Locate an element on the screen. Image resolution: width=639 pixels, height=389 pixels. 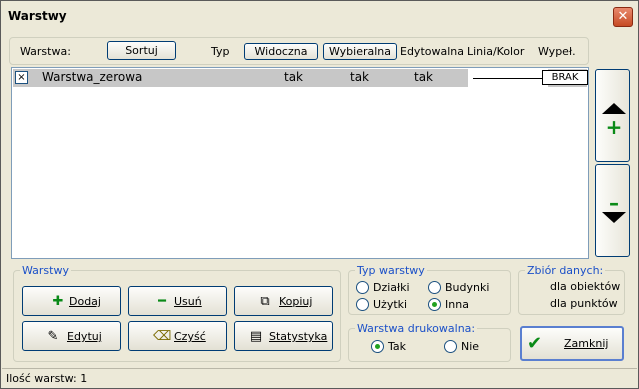
edit-icon: ✎ is located at coordinates (53, 336).